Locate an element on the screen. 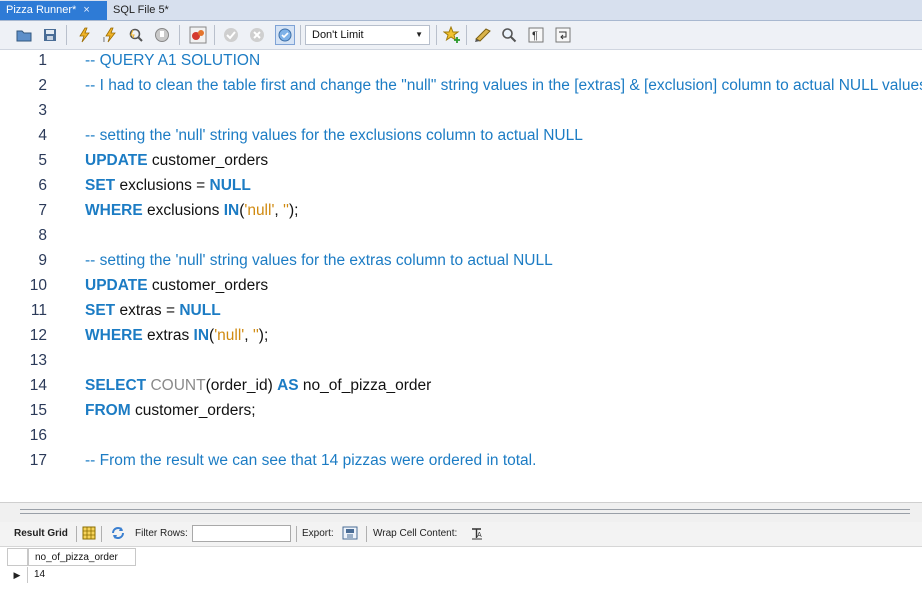  code-line: 8 is located at coordinates (461, 237).